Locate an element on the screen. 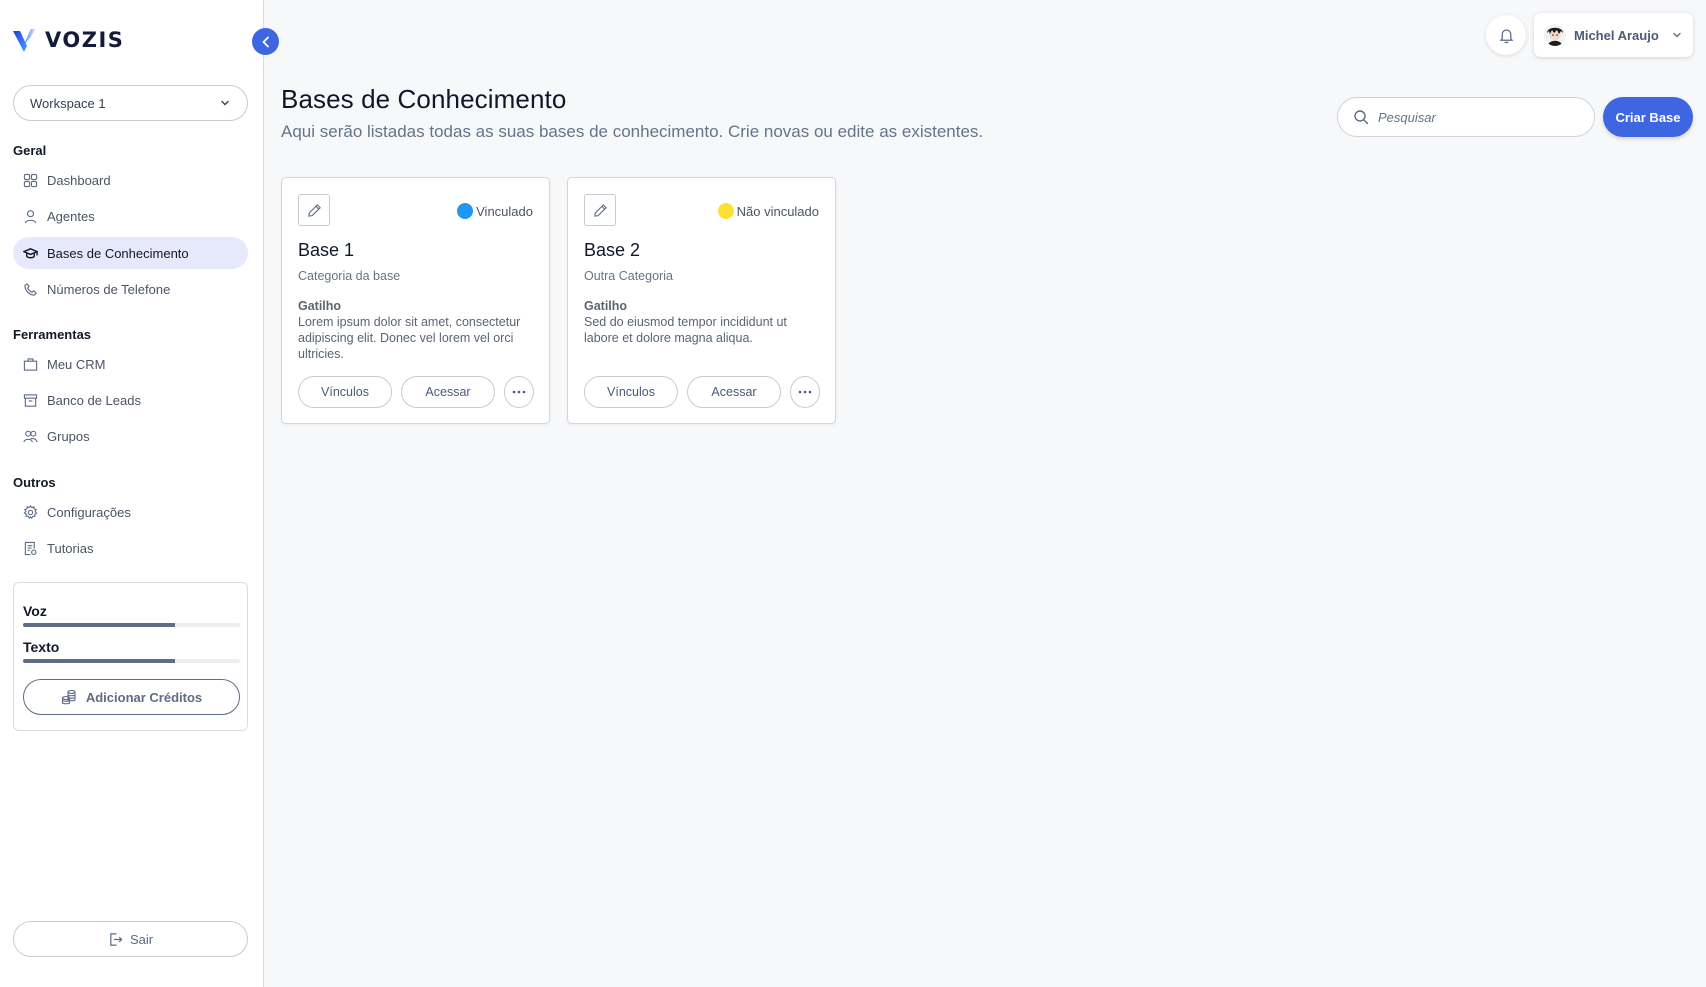 Image resolution: width=1706 pixels, height=987 pixels. gear-icon is located at coordinates (30, 512).